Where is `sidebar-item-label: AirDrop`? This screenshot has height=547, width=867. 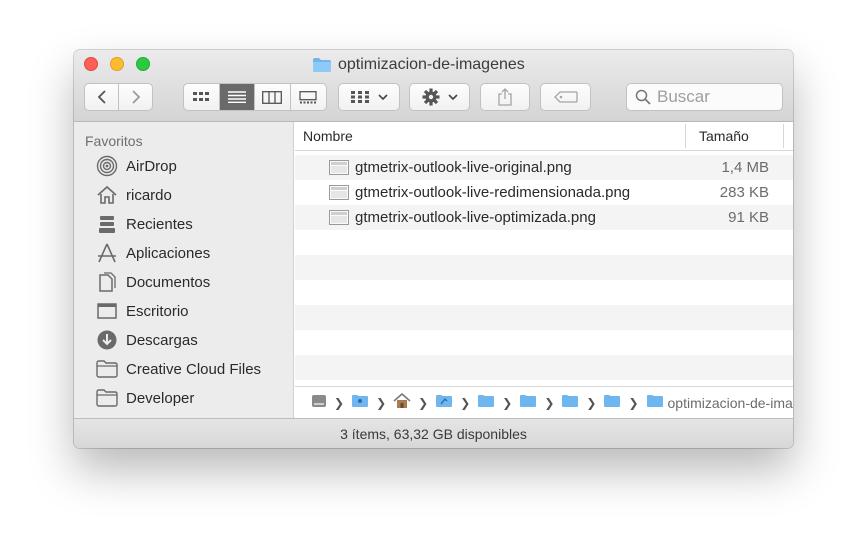
sidebar-item-label: AirDrop is located at coordinates (151, 166).